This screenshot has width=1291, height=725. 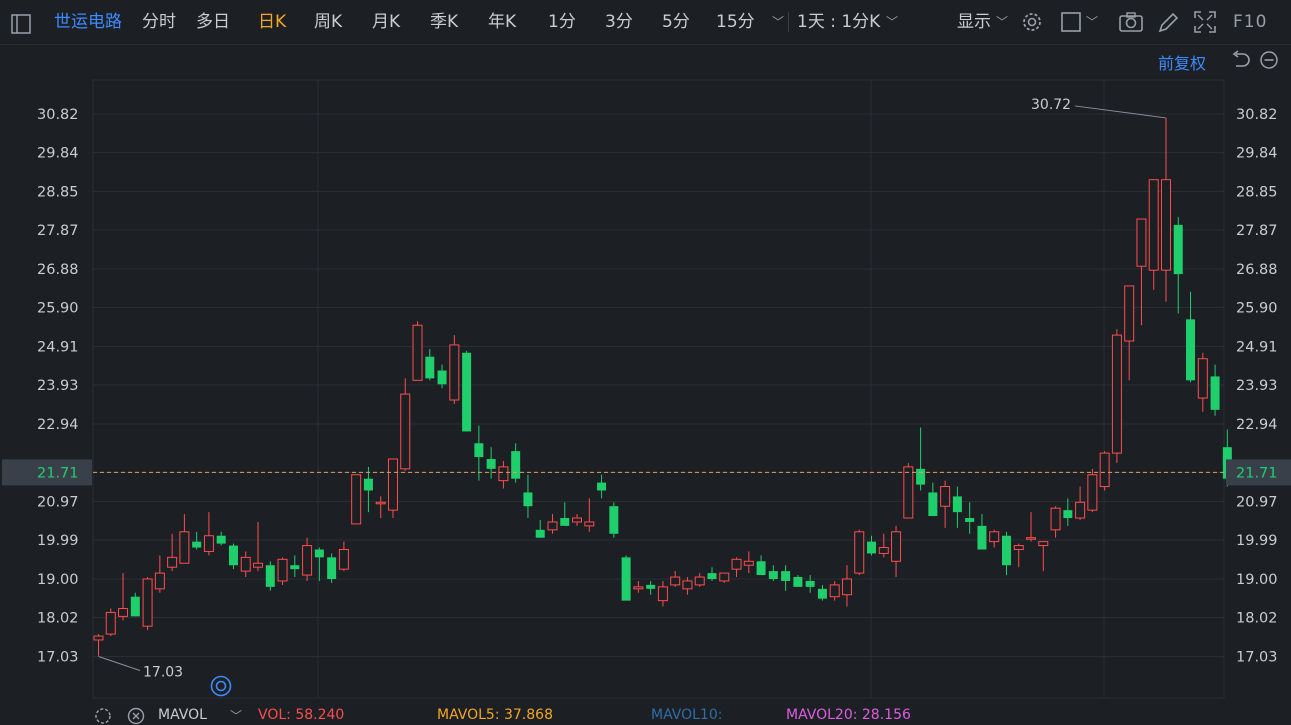 I want to click on y-tick-label-left: 22.94, so click(x=58, y=425).